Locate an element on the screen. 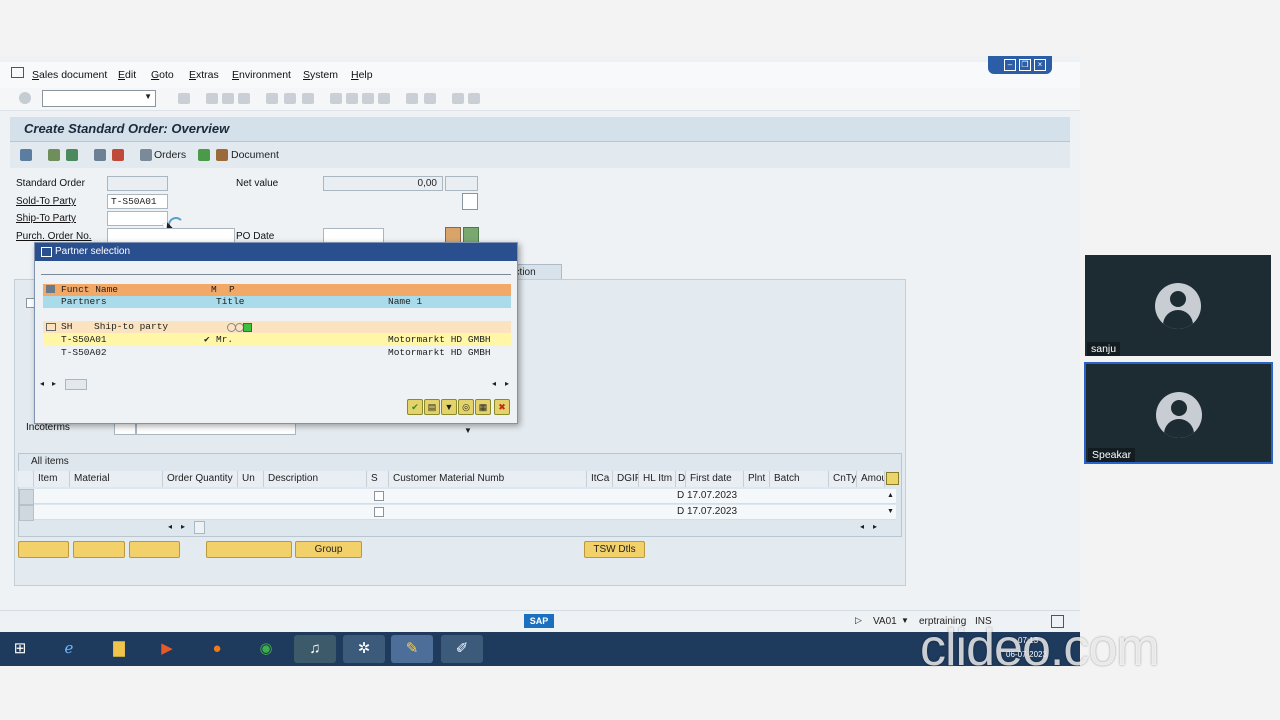  command-field: ▼ is located at coordinates (99, 98).